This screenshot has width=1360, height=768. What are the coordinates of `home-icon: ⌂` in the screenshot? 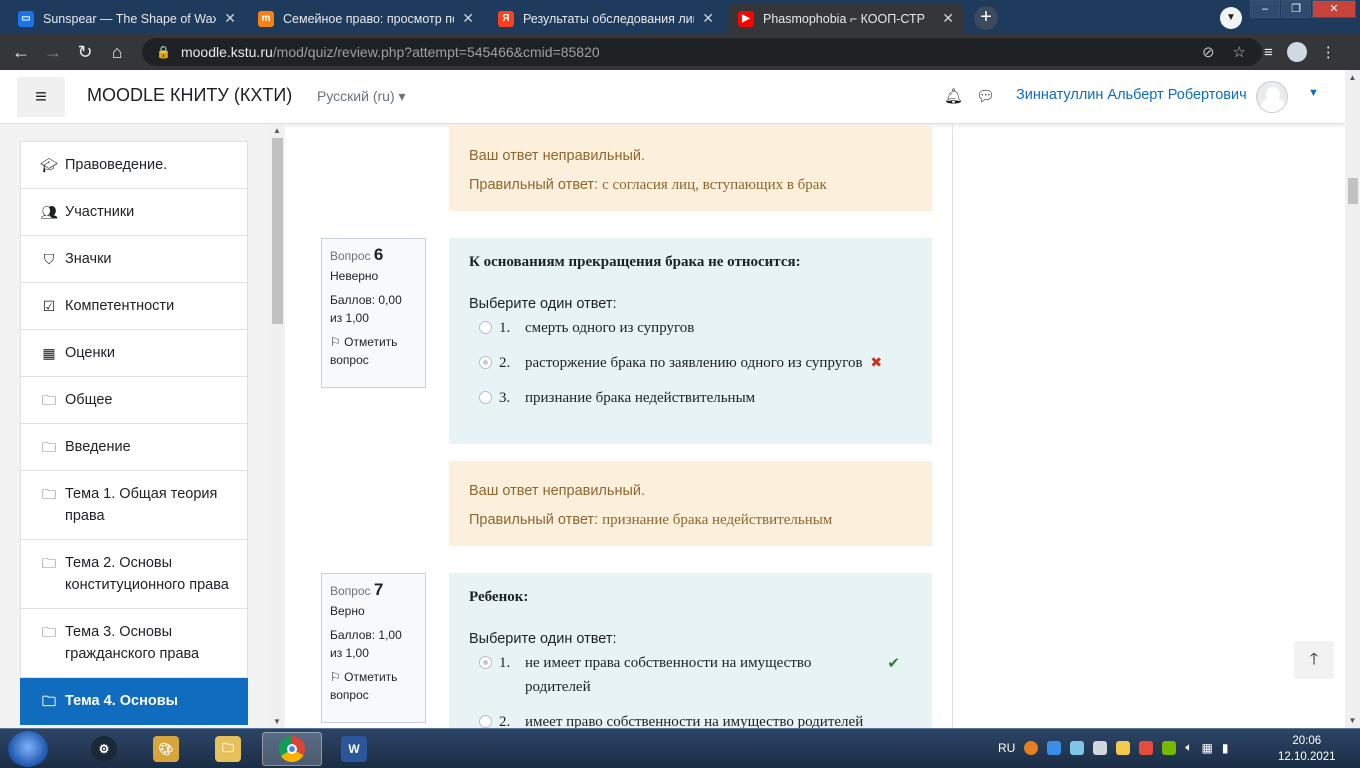 It's located at (117, 52).